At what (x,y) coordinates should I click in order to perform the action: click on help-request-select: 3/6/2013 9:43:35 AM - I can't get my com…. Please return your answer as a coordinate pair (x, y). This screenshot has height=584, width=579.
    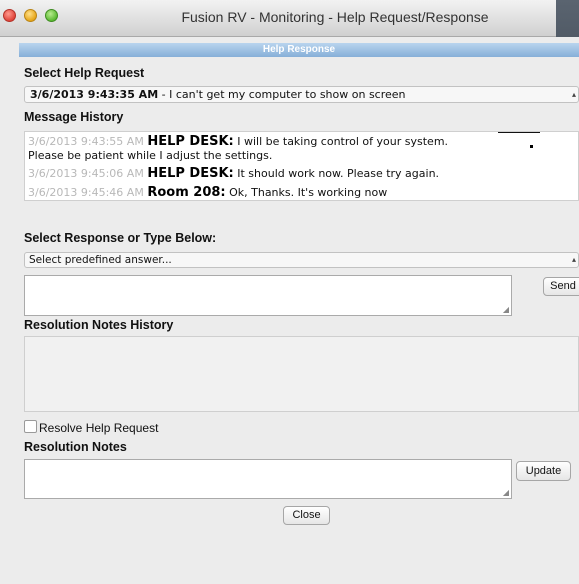
    Looking at the image, I should click on (301, 94).